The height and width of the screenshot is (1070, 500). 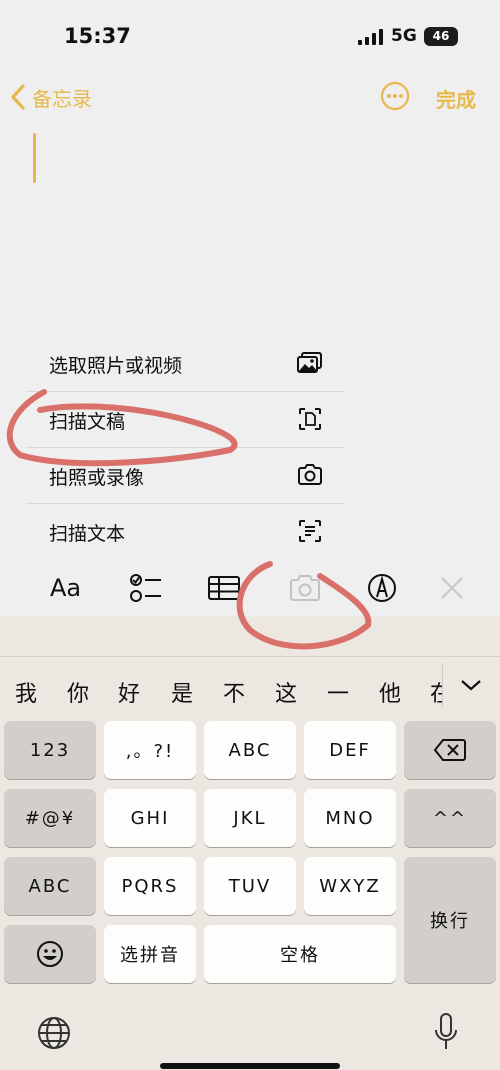 What do you see at coordinates (26, 692) in the screenshot?
I see `candidate-word: 我` at bounding box center [26, 692].